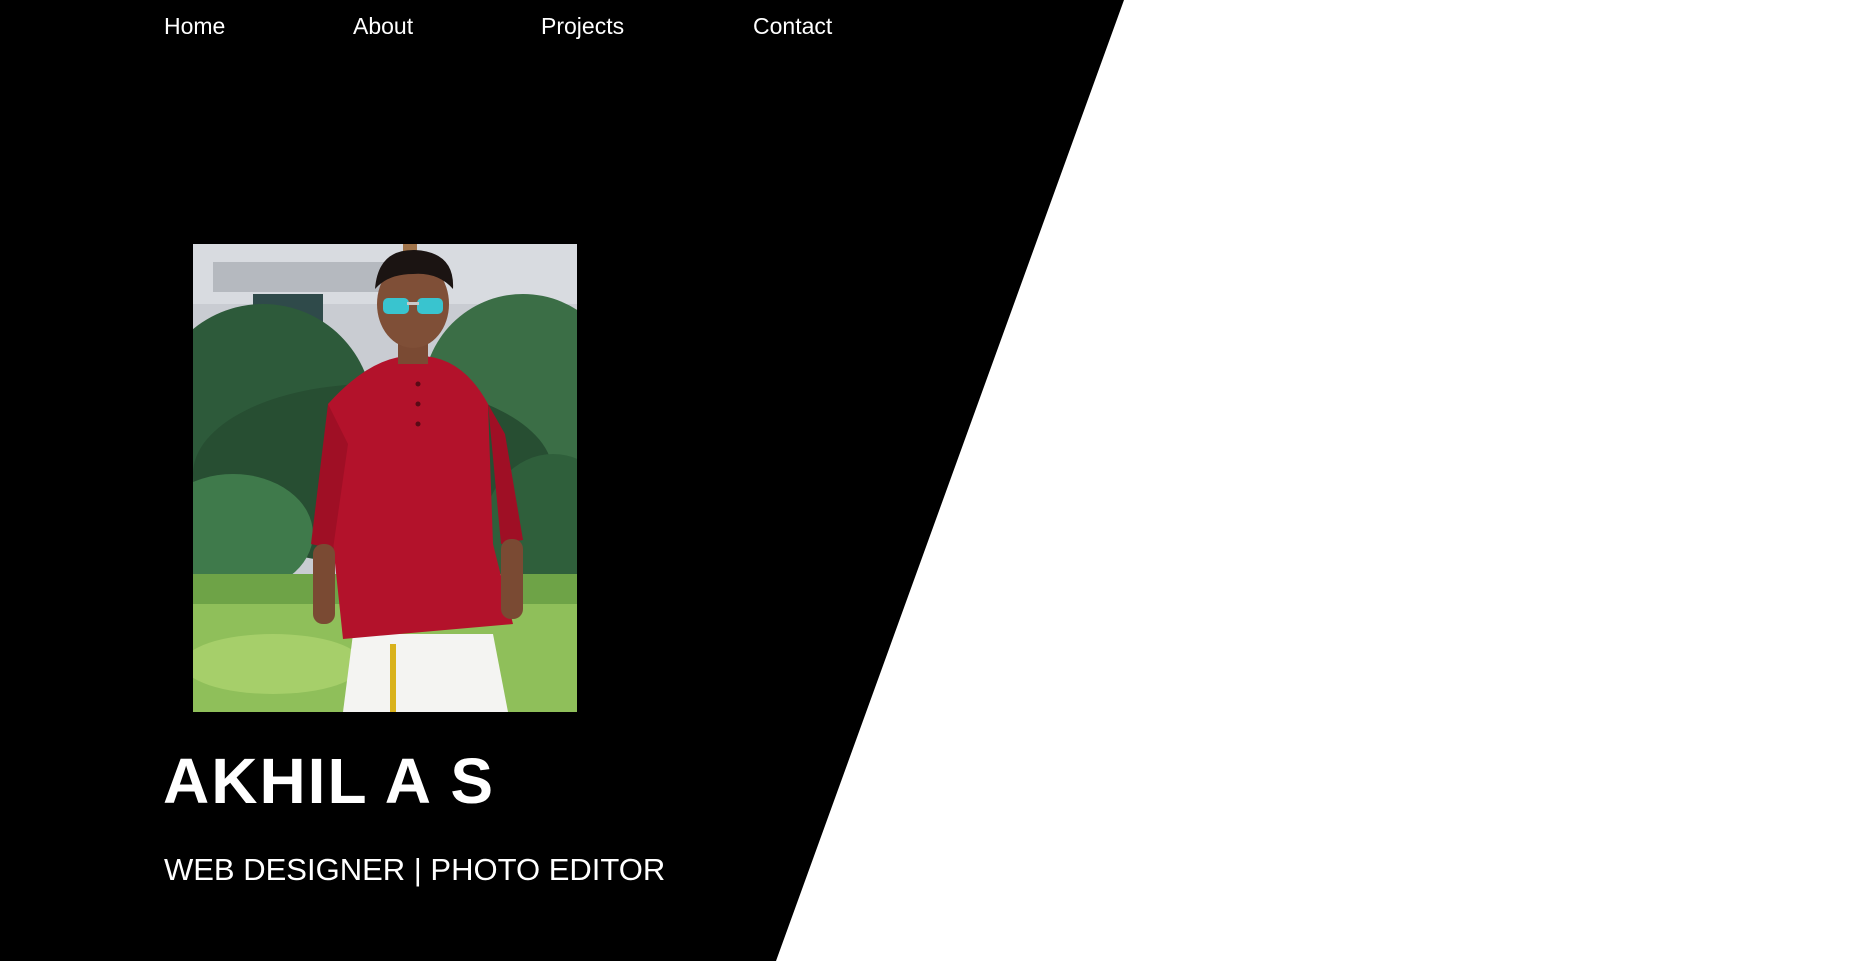  I want to click on top-navigation: Home About Projects Contact, so click(500, 26).